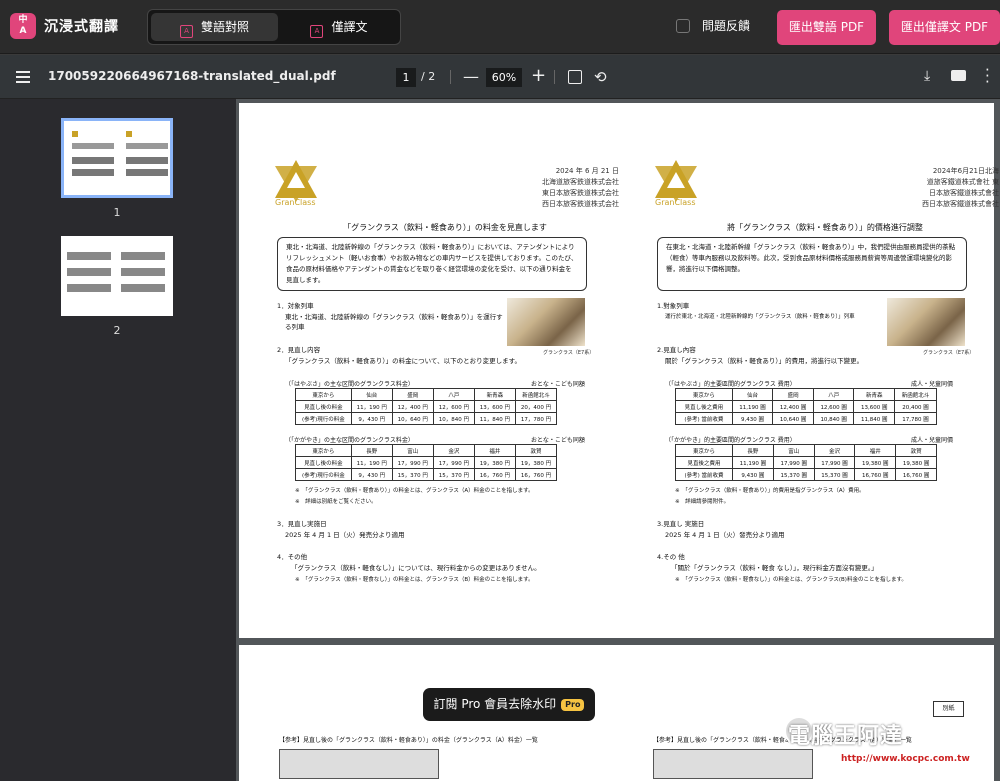 This screenshot has width=1000, height=781. I want to click on table-cell: 17，780 円, so click(536, 418).